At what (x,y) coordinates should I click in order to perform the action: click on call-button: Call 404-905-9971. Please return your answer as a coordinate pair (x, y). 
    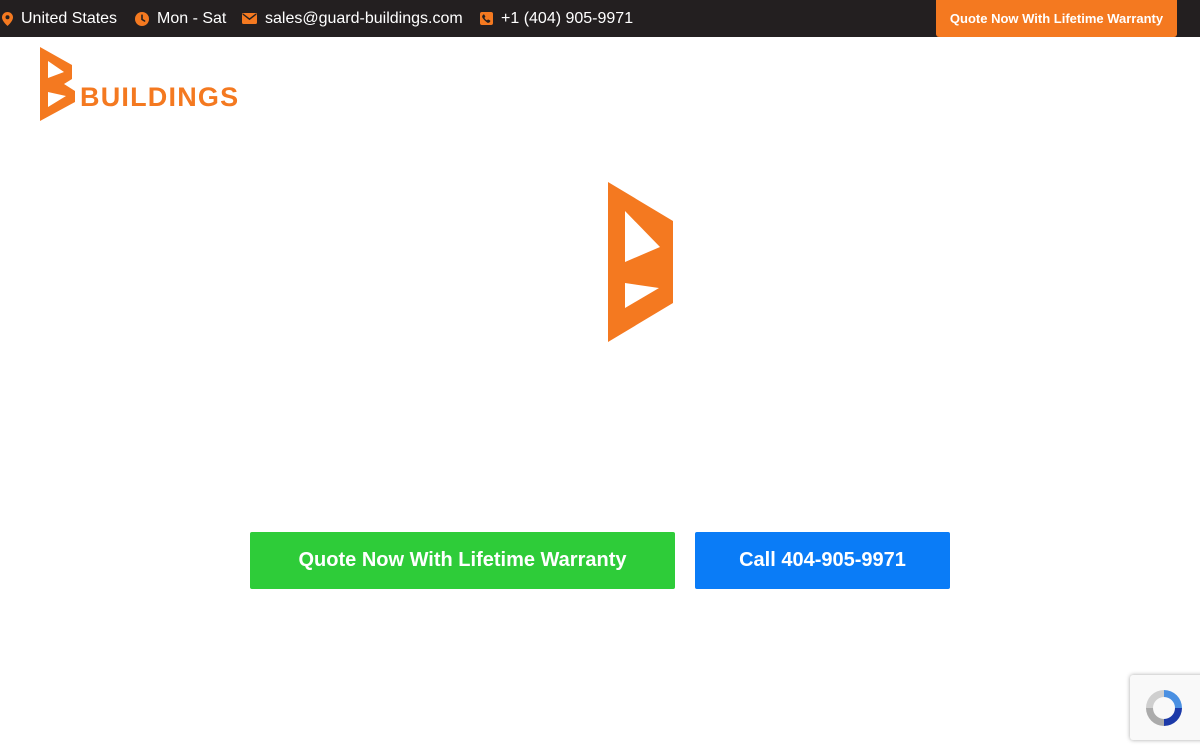
    Looking at the image, I should click on (822, 560).